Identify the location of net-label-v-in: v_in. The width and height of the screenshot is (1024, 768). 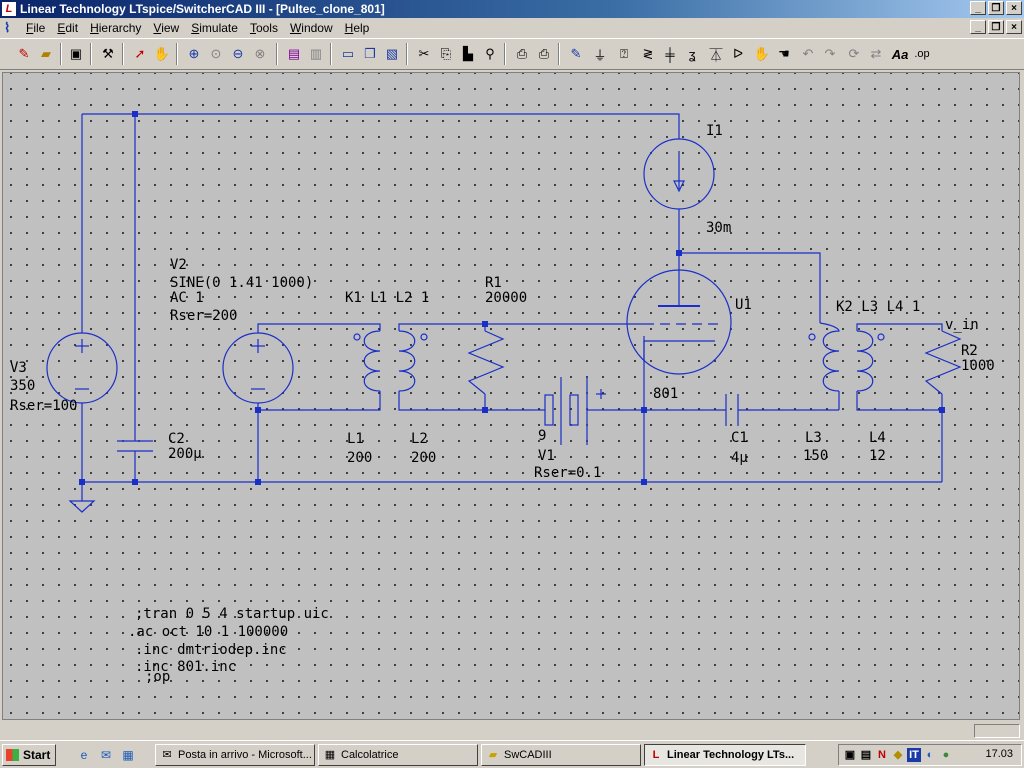
(962, 325).